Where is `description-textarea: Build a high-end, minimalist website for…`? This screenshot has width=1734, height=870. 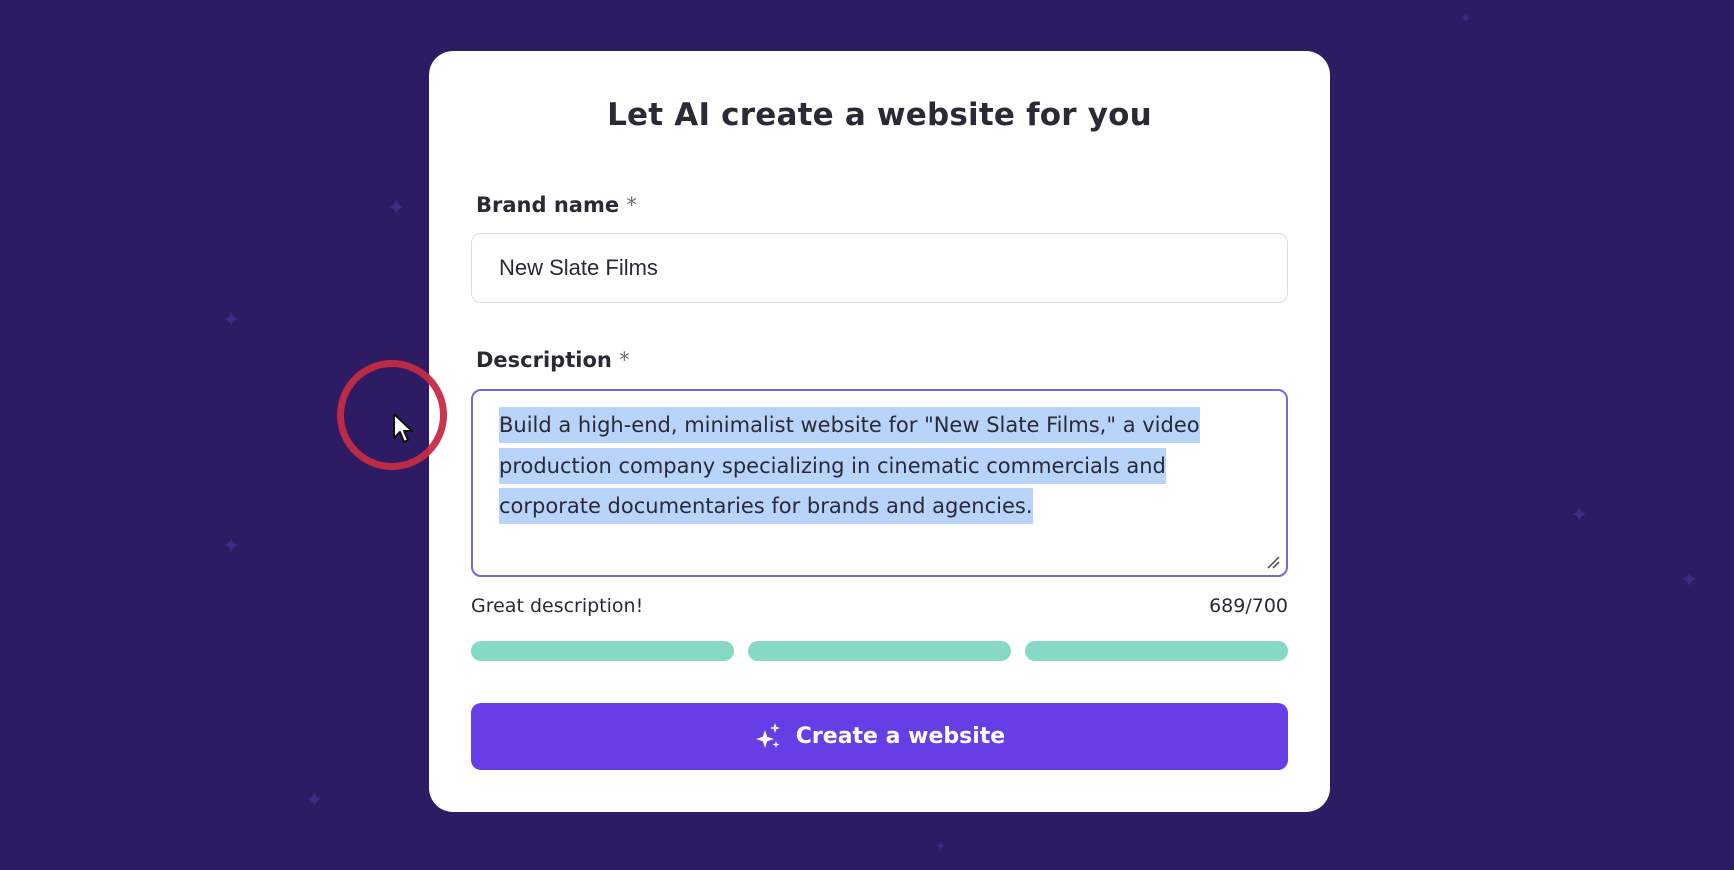
description-textarea: Build a high-end, minimalist website for… is located at coordinates (879, 483).